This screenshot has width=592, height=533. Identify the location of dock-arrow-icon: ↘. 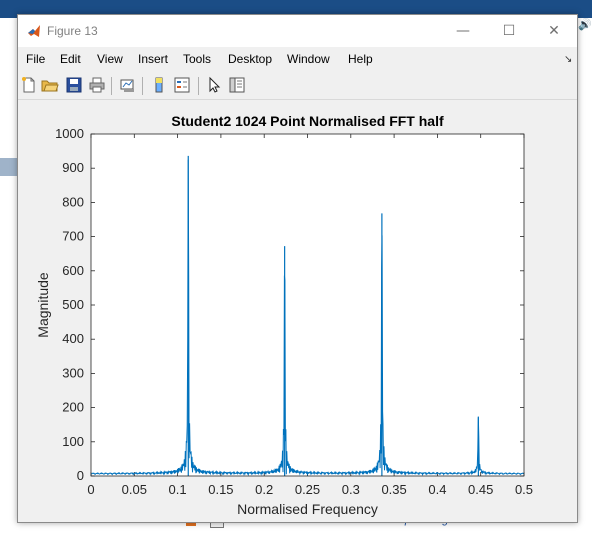
(568, 59).